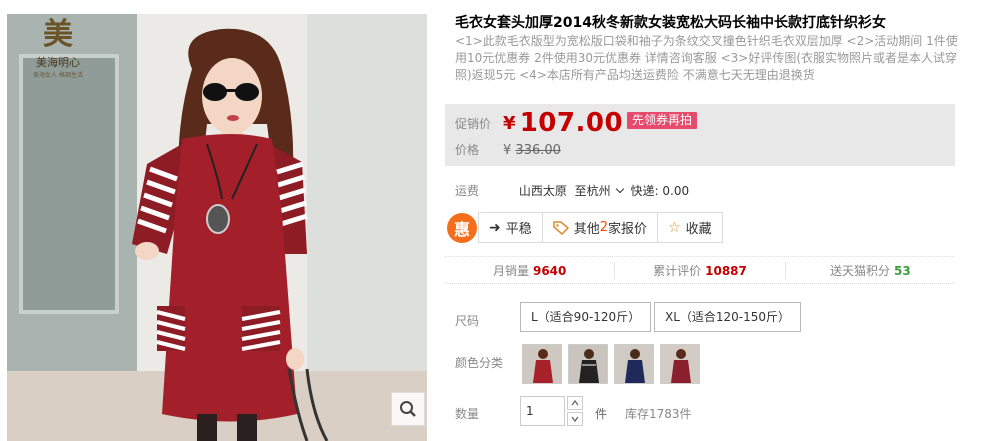  Describe the element at coordinates (58, 75) in the screenshot. I see `logo-slogan: 美海女人 格調生活` at that location.